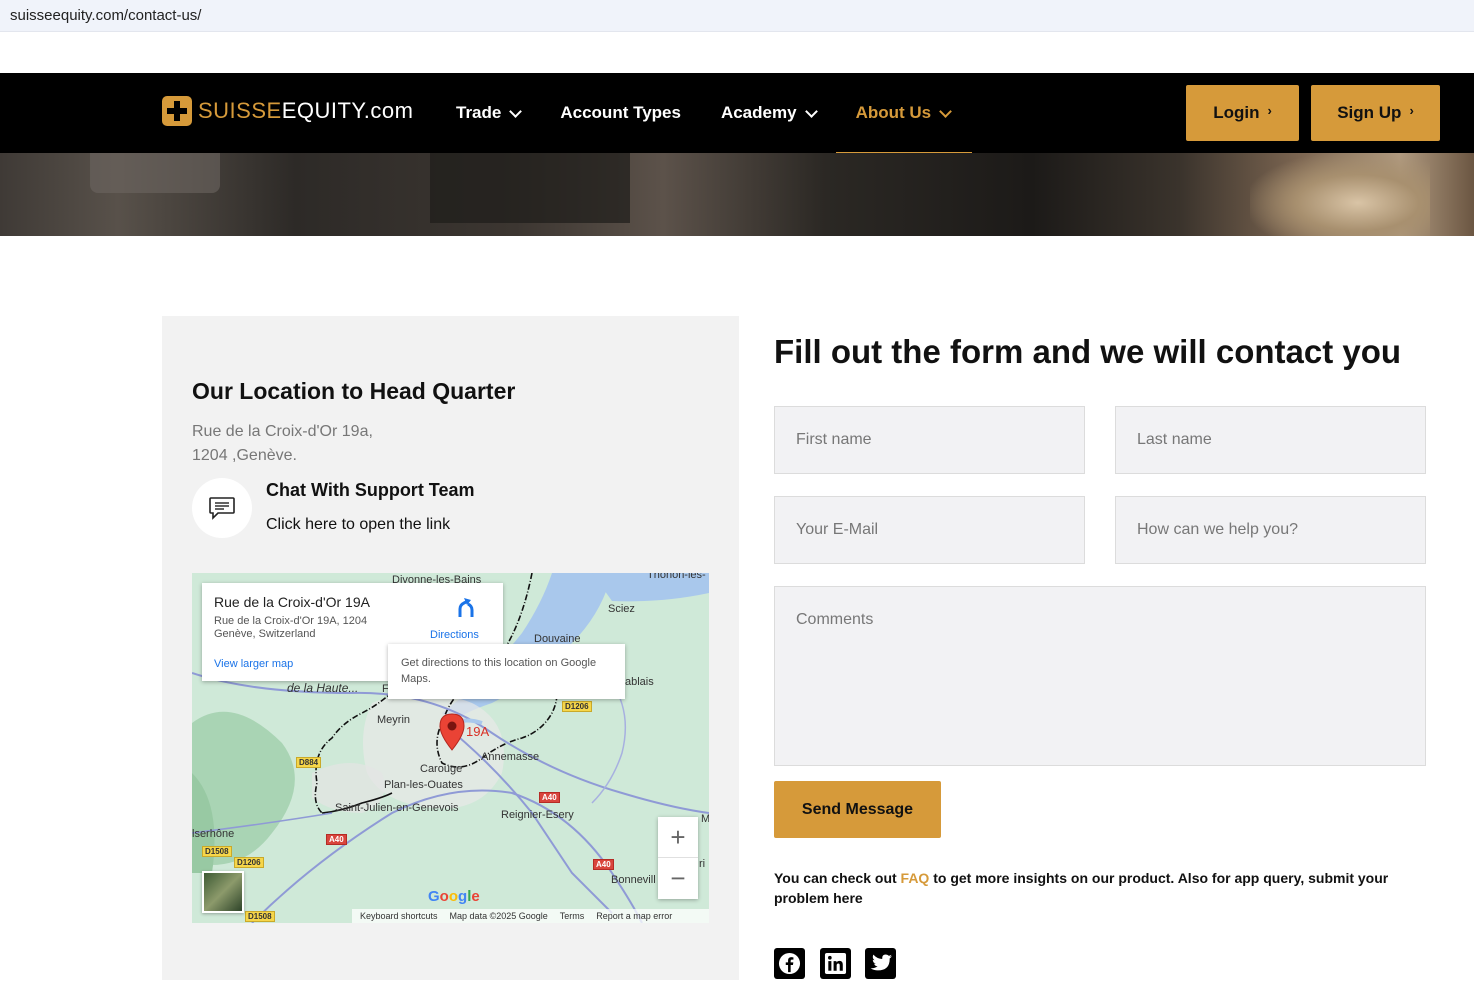  Describe the element at coordinates (1270, 440) in the screenshot. I see `last-name-input: Last name` at that location.